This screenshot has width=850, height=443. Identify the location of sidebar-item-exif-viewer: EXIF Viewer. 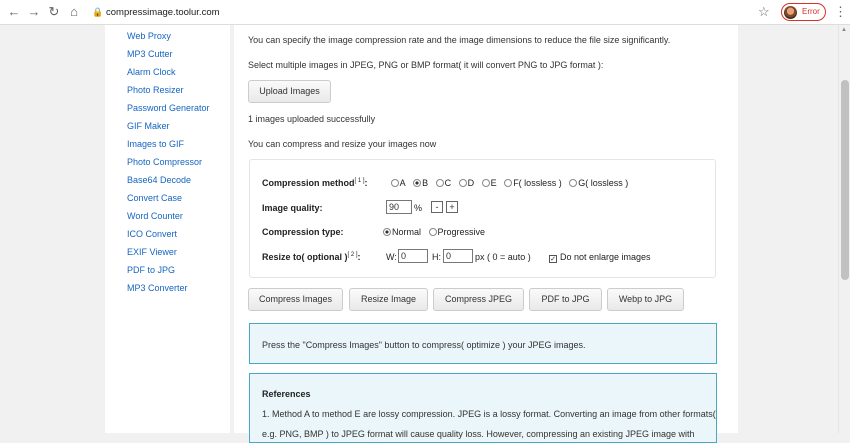
(152, 252).